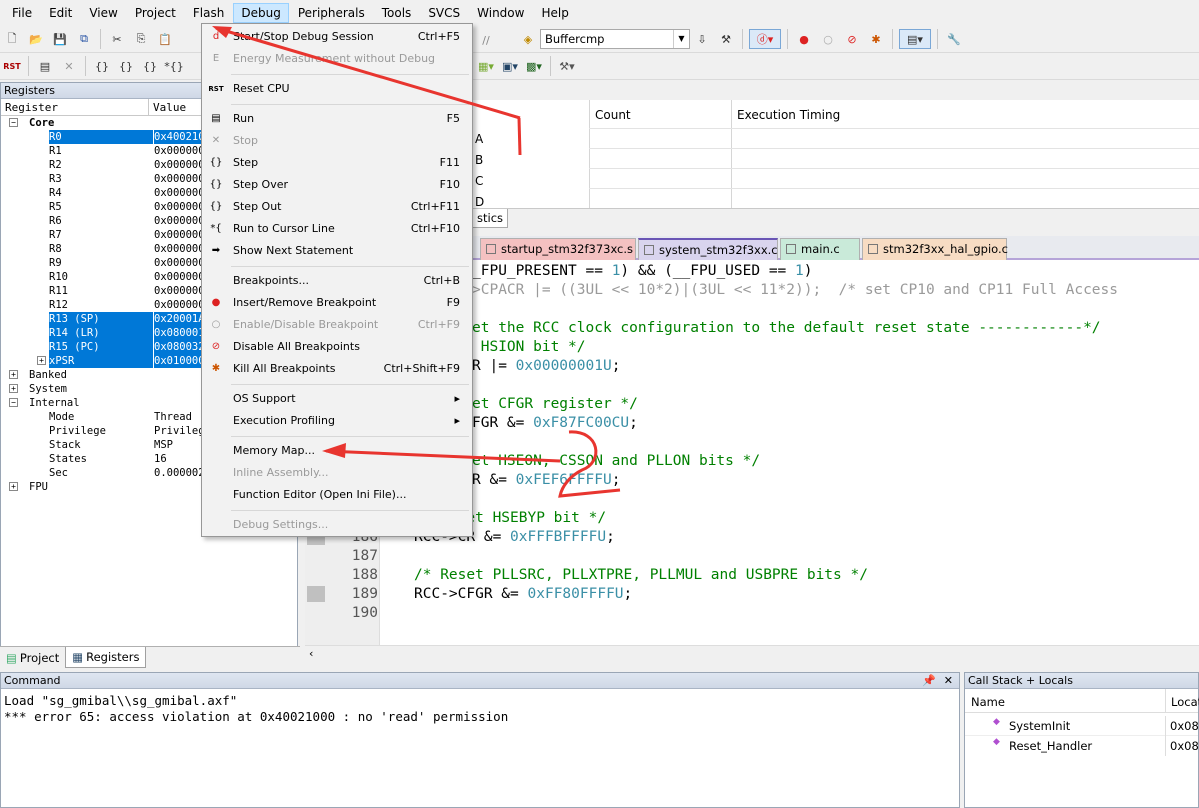 The image size is (1199, 808). I want to click on insert-breakpoint-icon: ●, so click(804, 39).